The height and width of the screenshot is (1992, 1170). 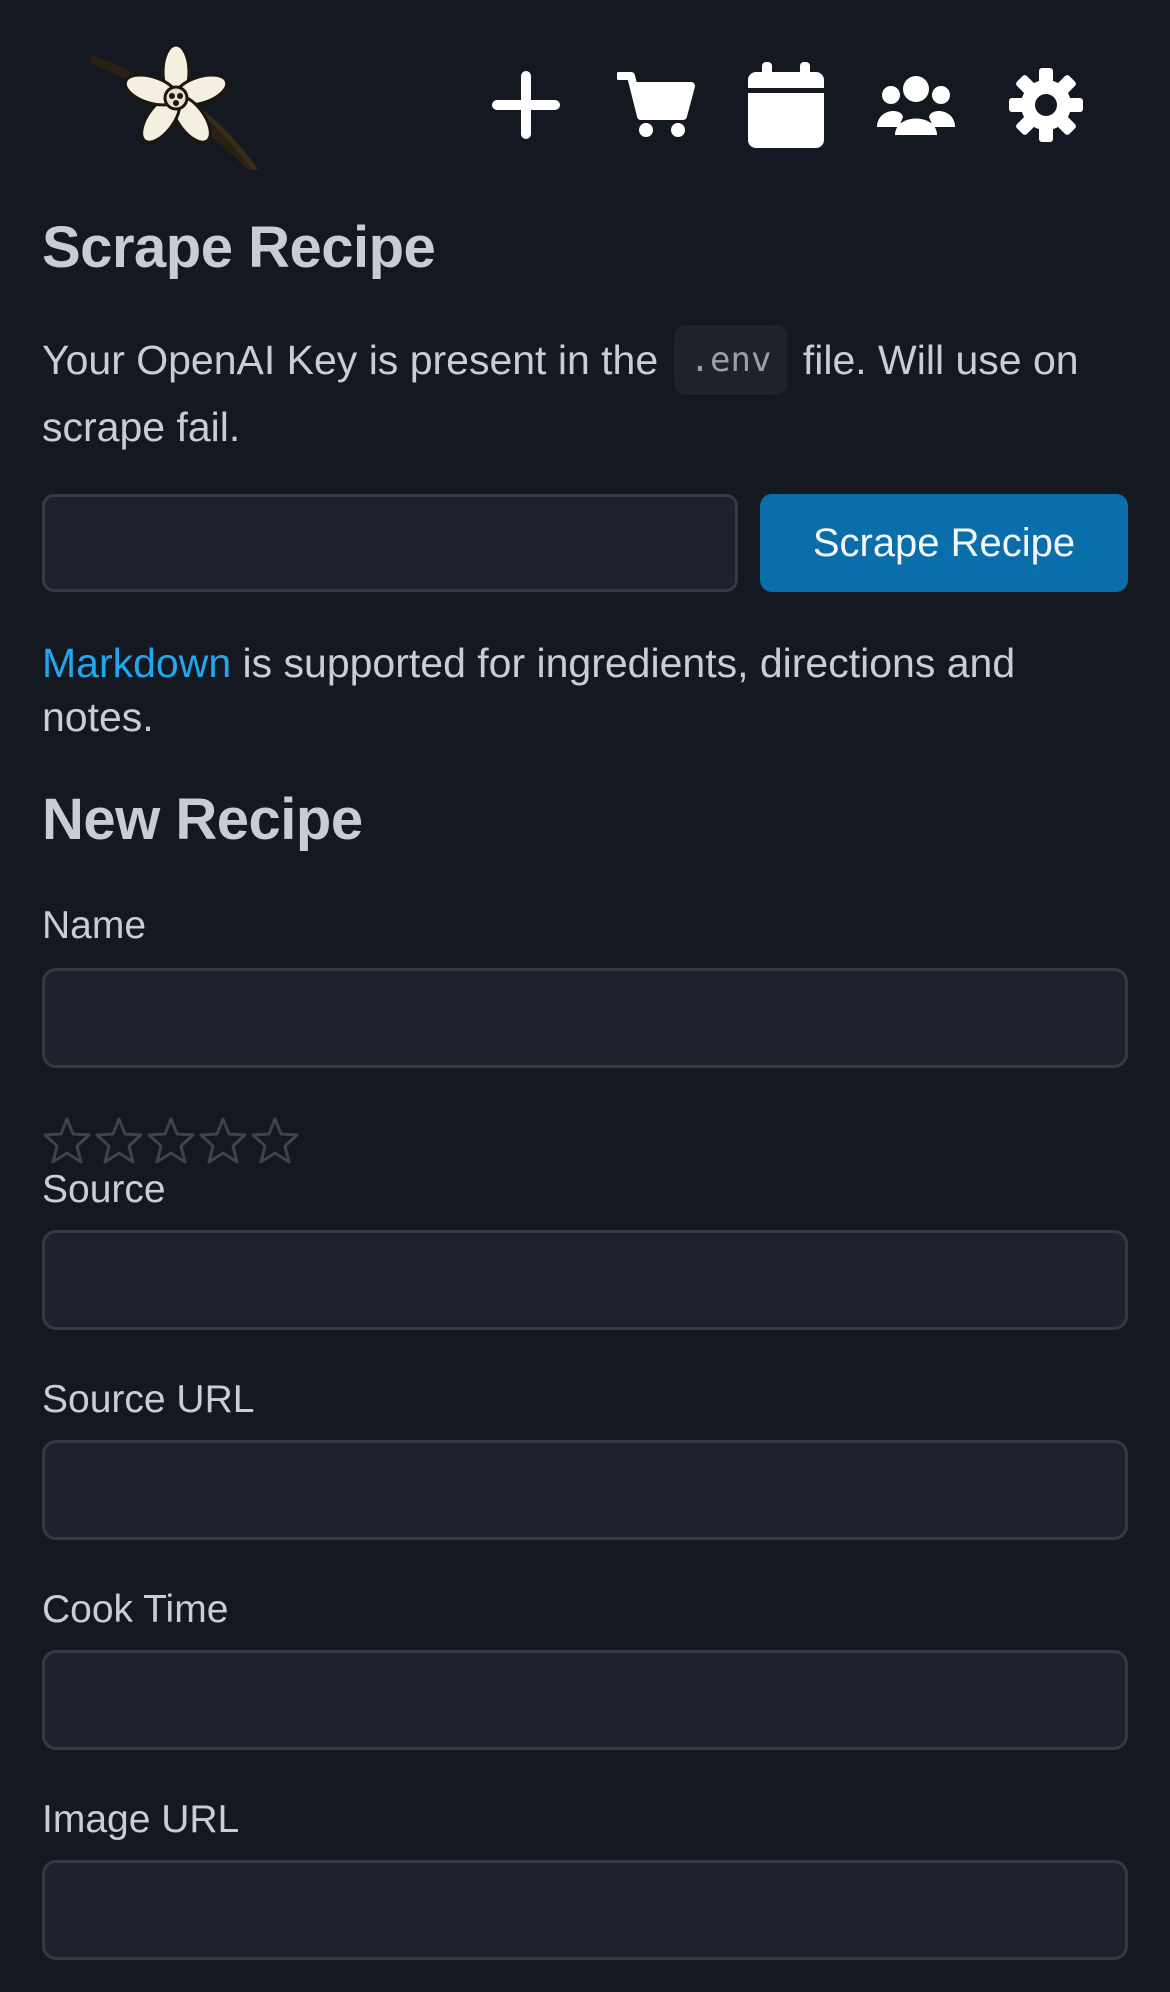 I want to click on top-nav, so click(x=786, y=105).